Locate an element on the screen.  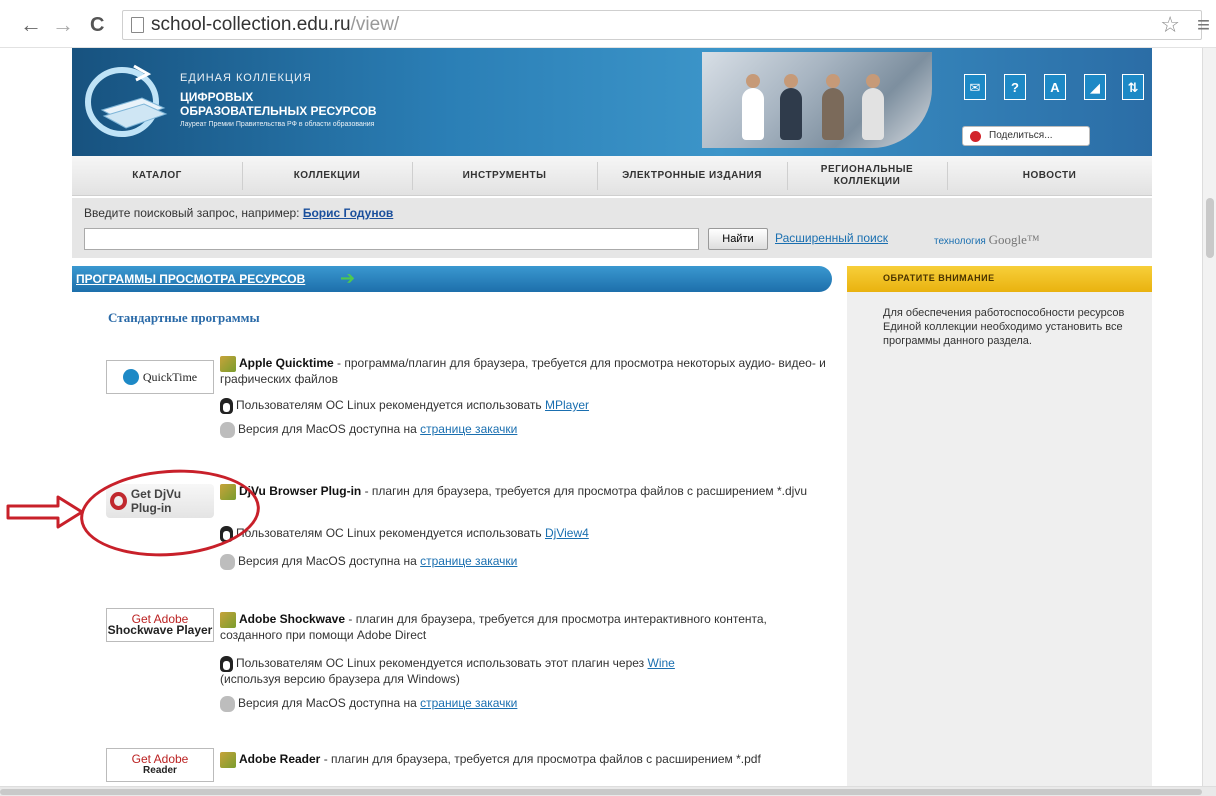
adobe-reader-logo: Get Adobe Reader is located at coordinates (160, 765).